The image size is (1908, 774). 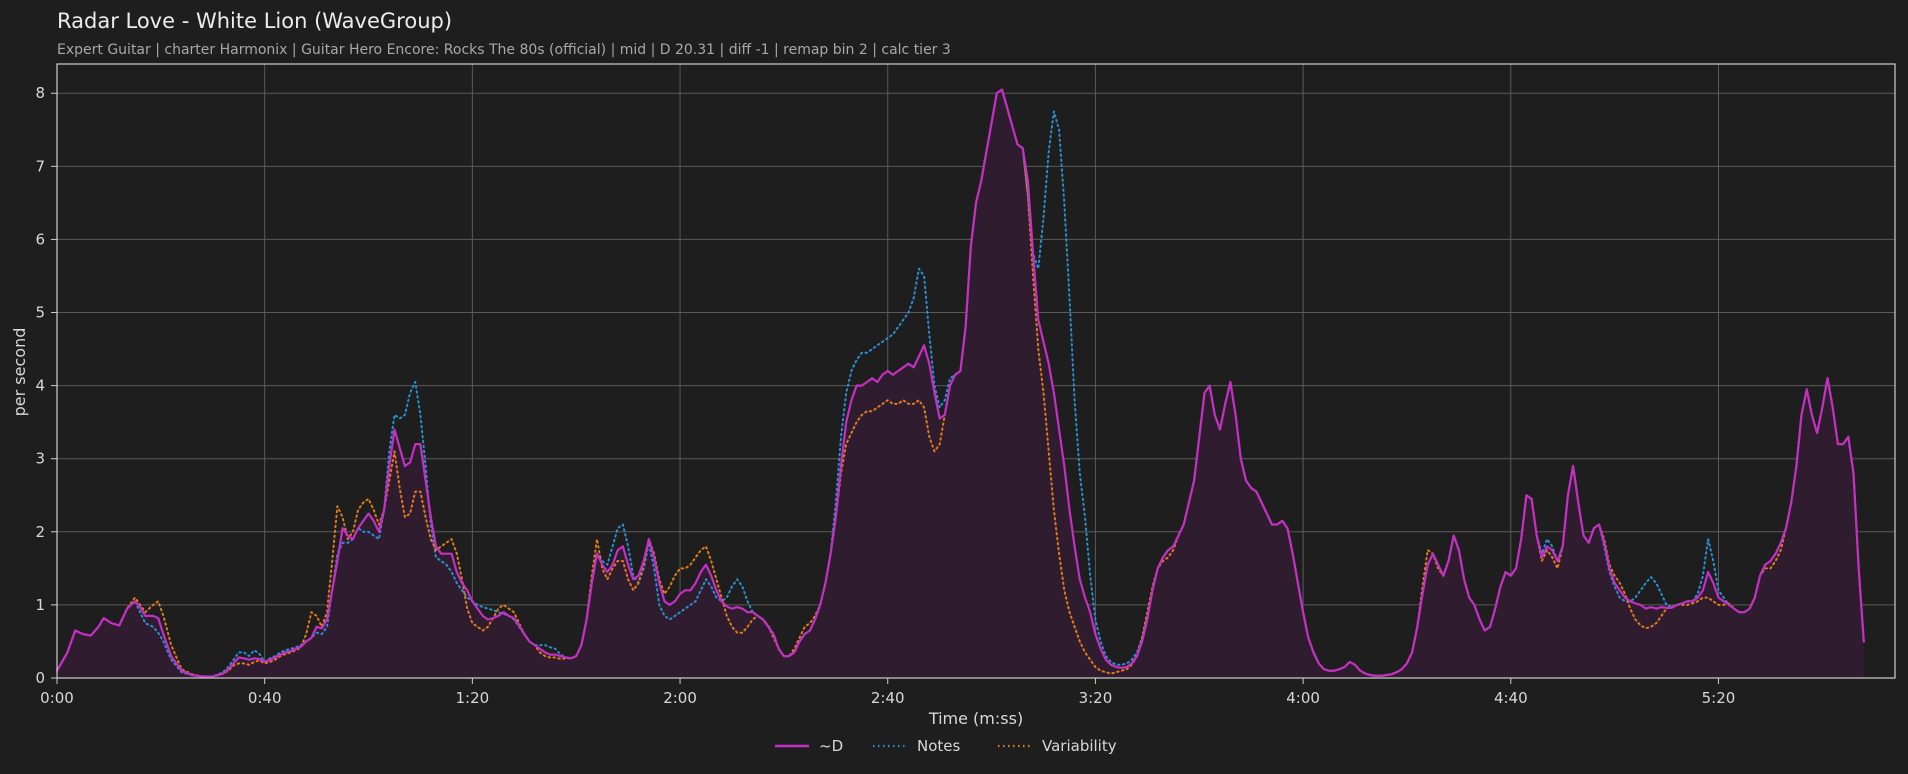 I want to click on y-tick-label: 1, so click(x=40, y=605).